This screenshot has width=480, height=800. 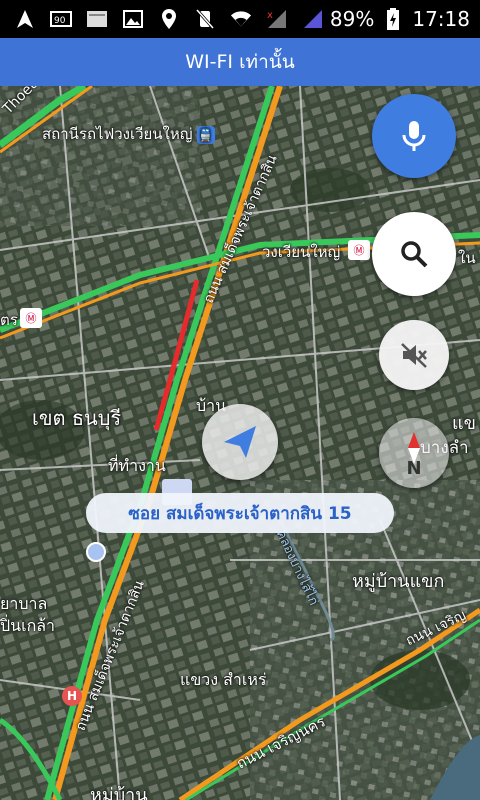 I want to click on compass-icon: N, so click(x=414, y=454).